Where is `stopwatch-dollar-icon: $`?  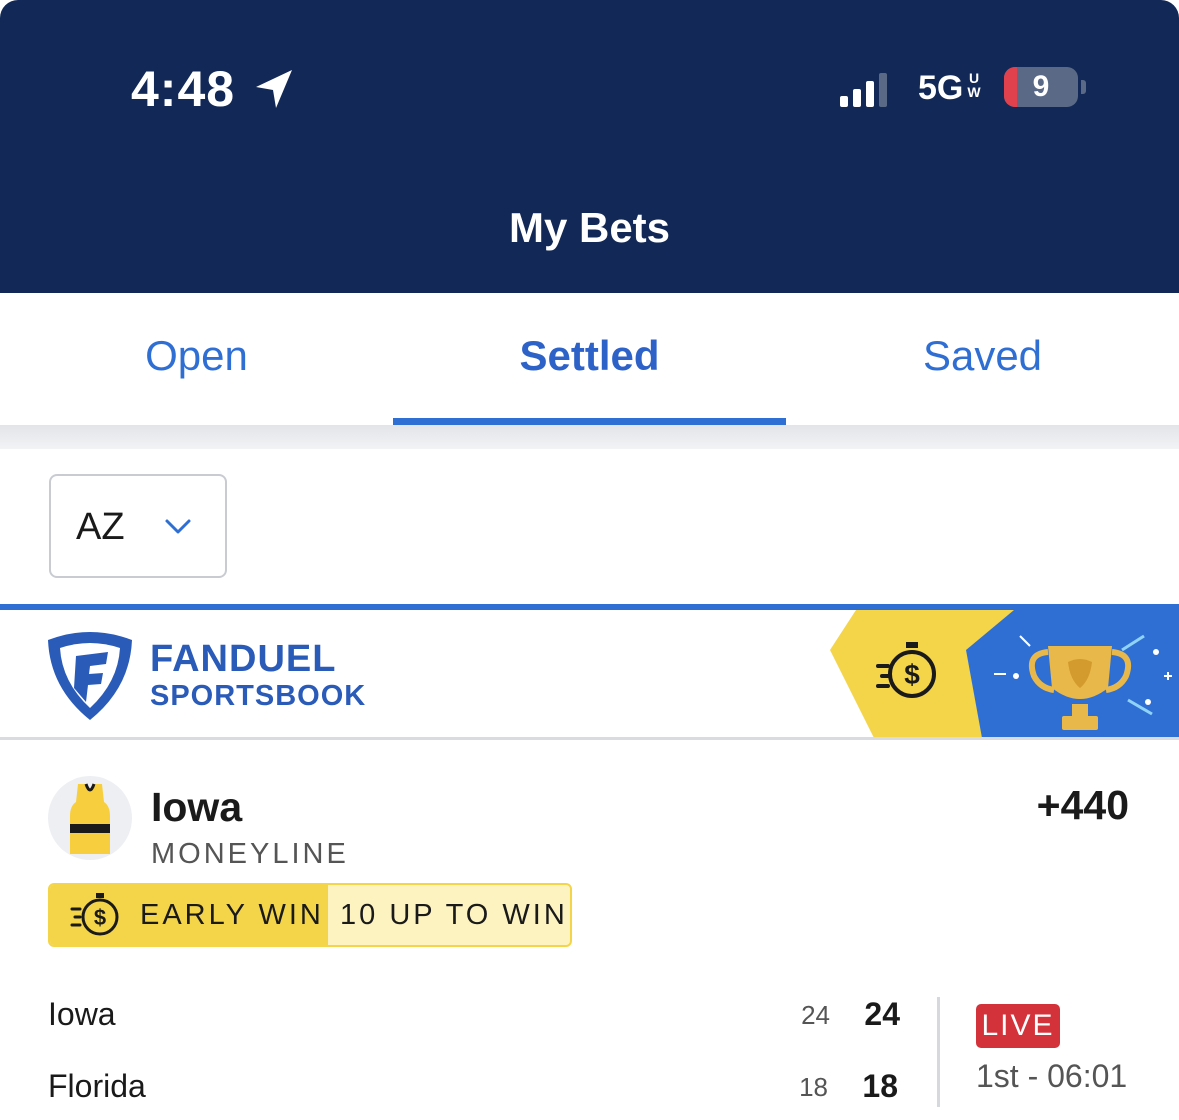
stopwatch-dollar-icon: $ is located at coordinates (94, 914).